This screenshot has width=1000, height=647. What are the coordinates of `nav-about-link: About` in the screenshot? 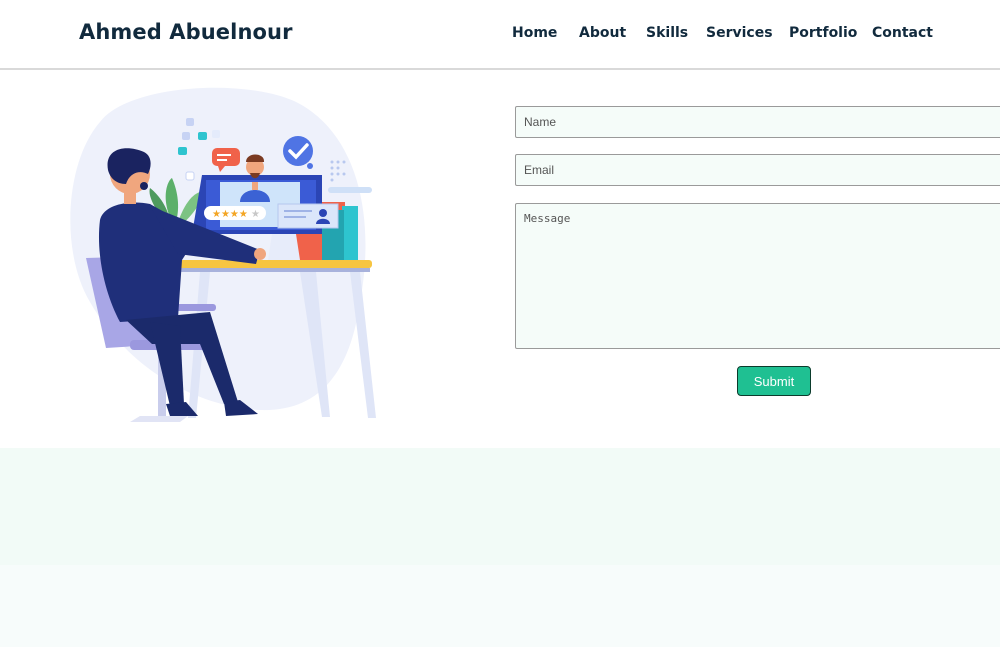 It's located at (602, 33).